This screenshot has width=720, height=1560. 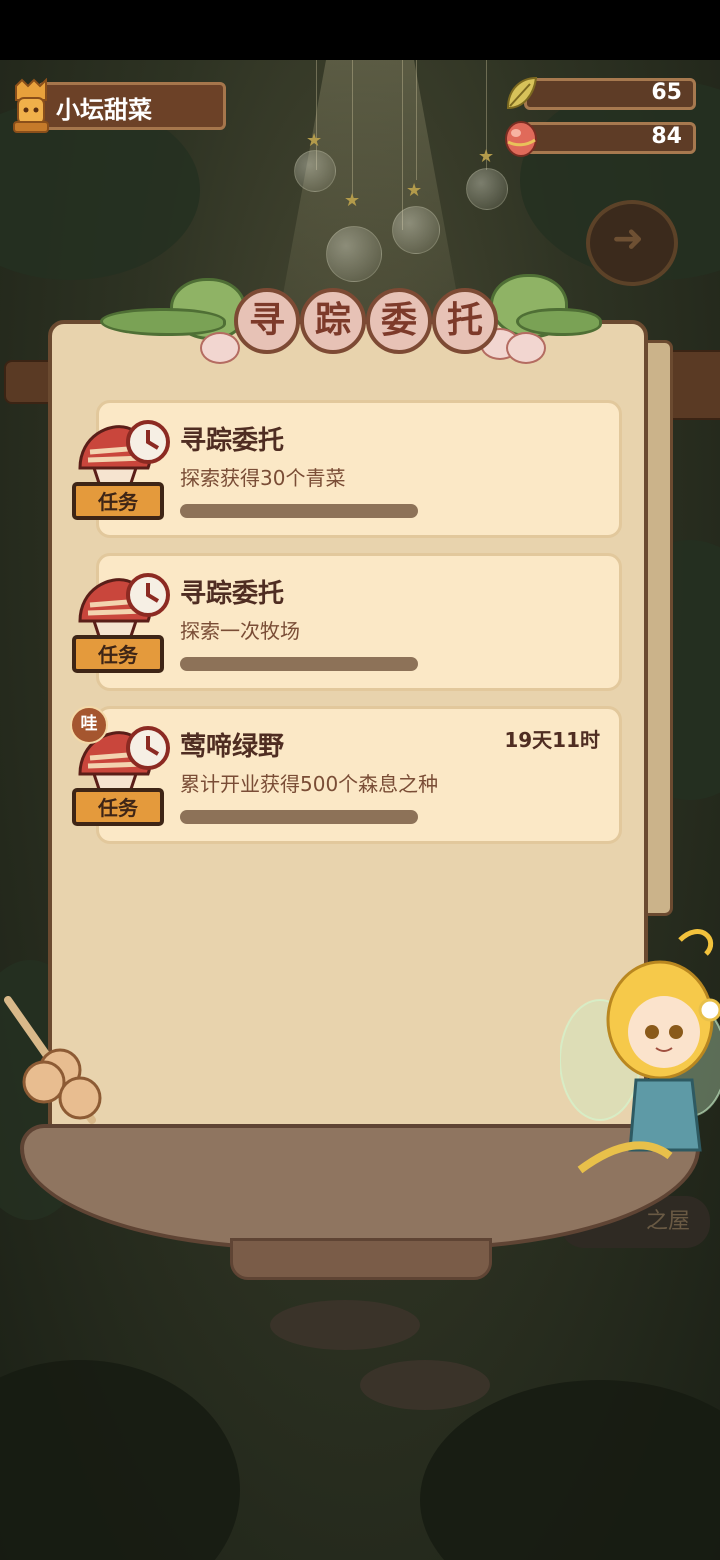 I want to click on next-area-button: ➜, so click(x=632, y=243).